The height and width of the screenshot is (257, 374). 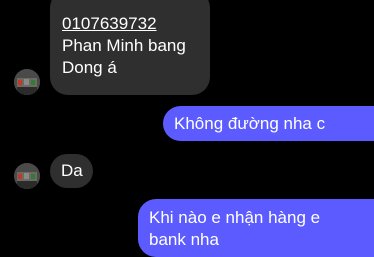 I want to click on outgoing-message-bubble: Khi nào e nhận hàng e bank nha, so click(x=256, y=228).